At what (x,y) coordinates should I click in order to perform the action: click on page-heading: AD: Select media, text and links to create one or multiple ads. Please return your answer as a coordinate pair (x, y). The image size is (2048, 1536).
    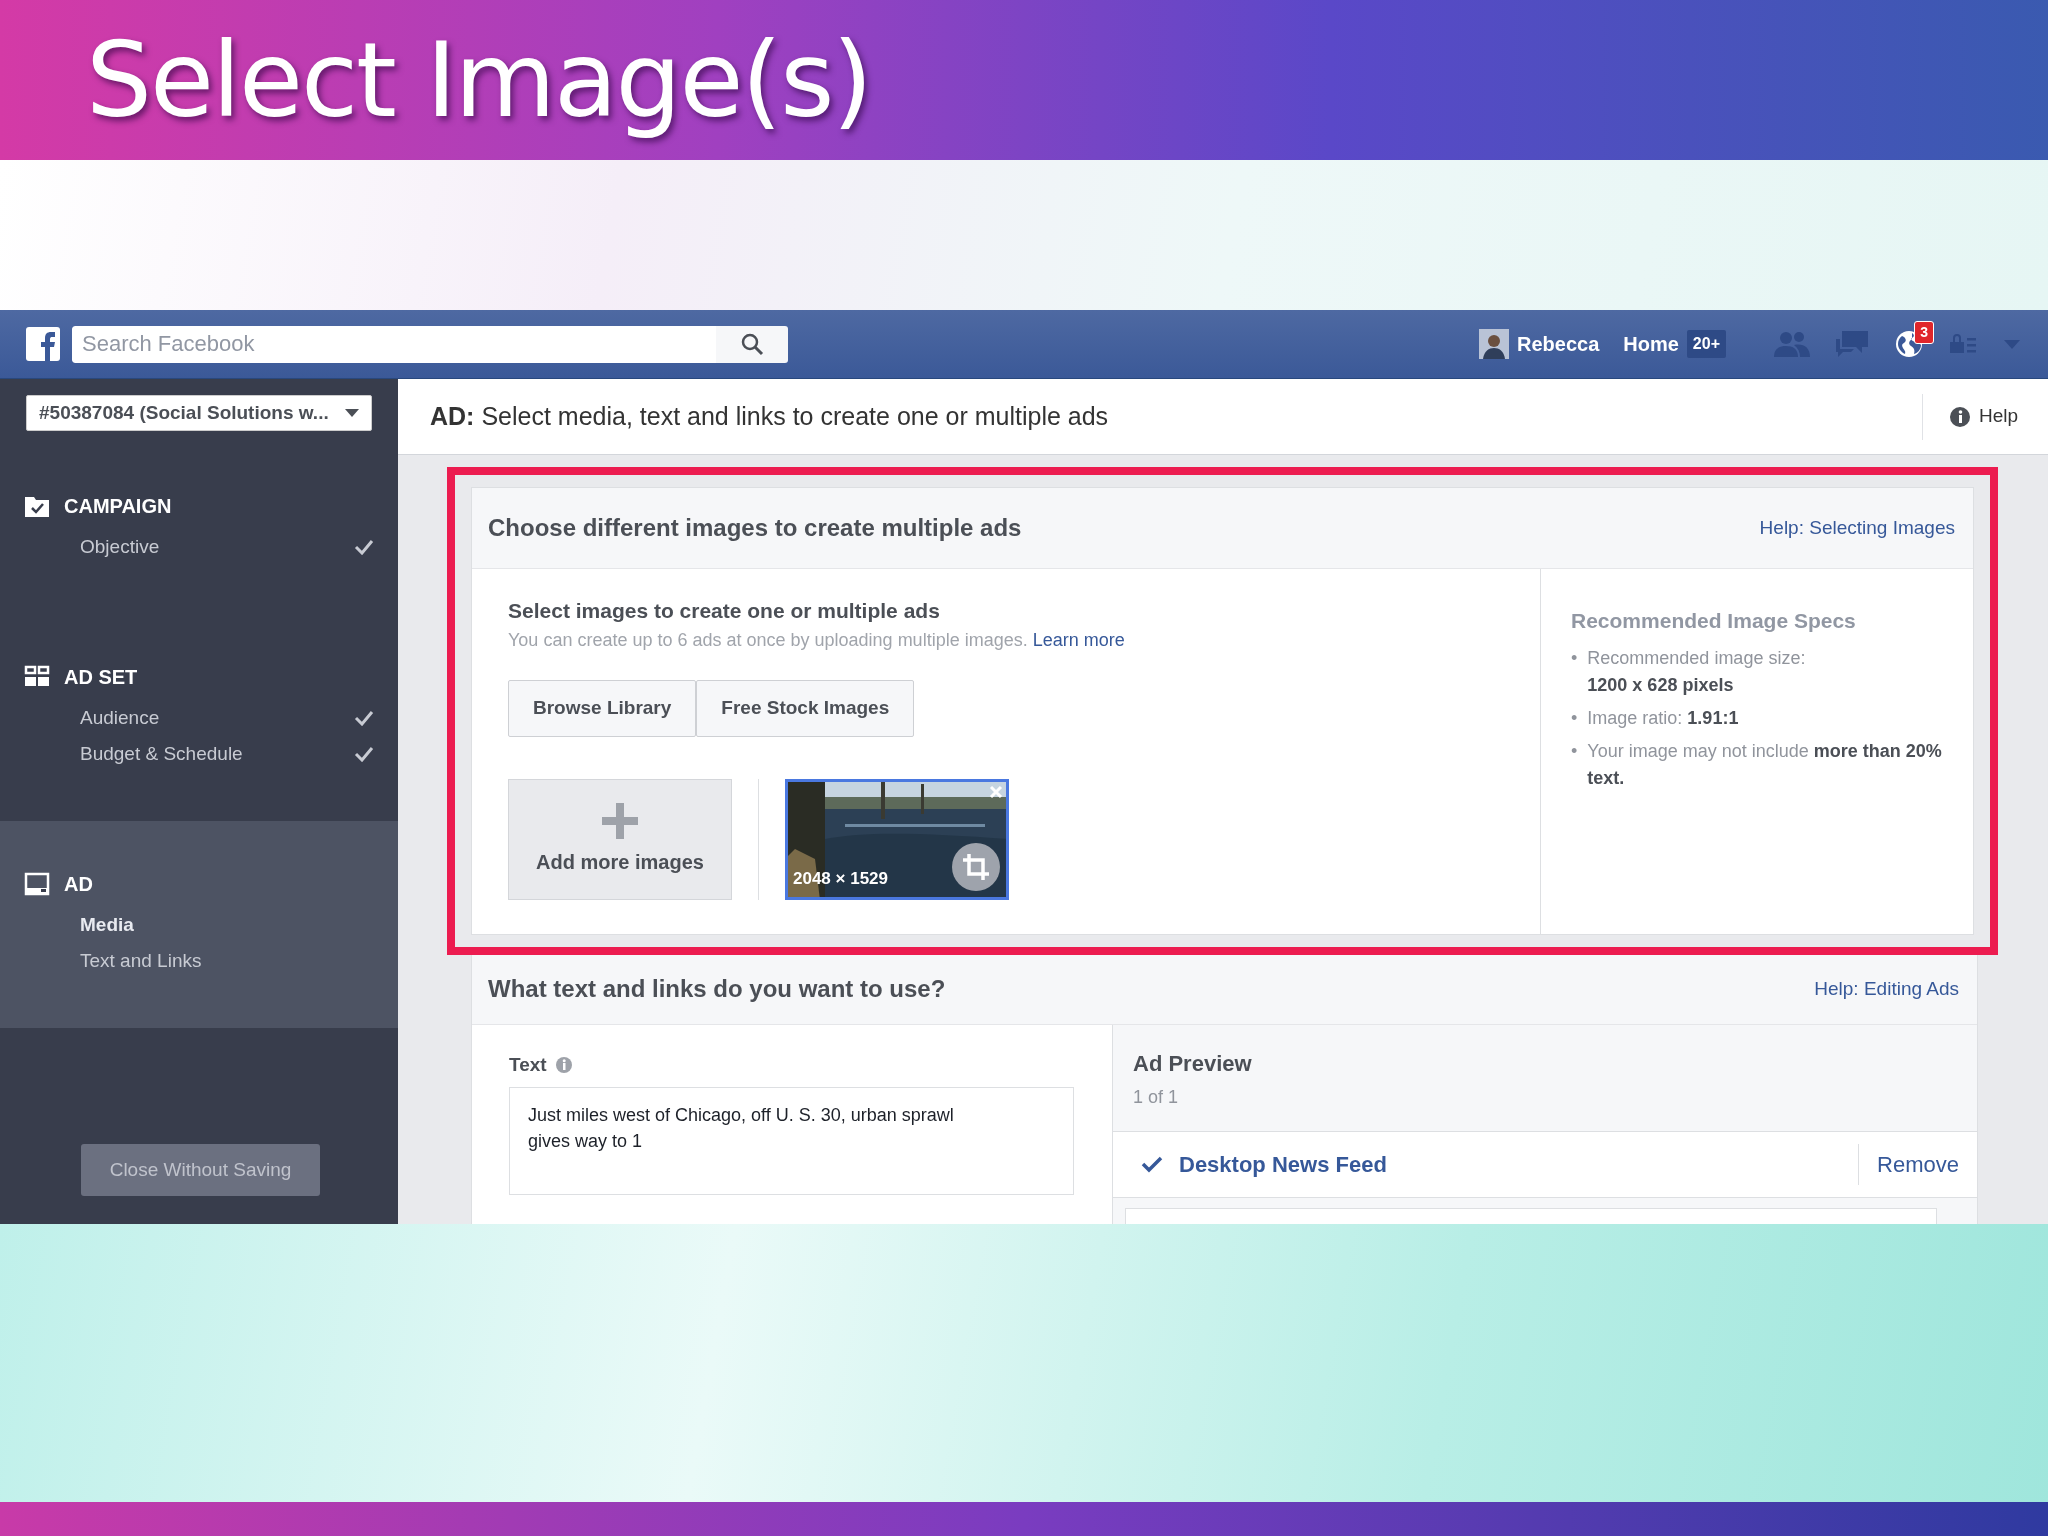
    Looking at the image, I should click on (769, 416).